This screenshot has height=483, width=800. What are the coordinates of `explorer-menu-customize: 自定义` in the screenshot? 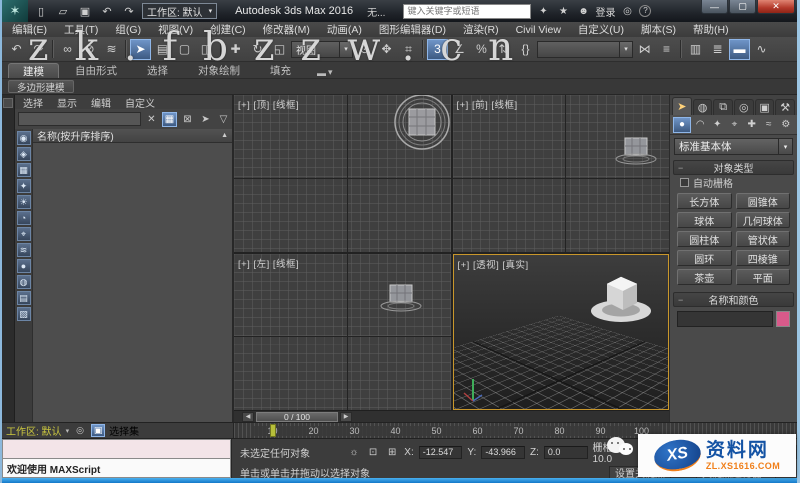 It's located at (140, 102).